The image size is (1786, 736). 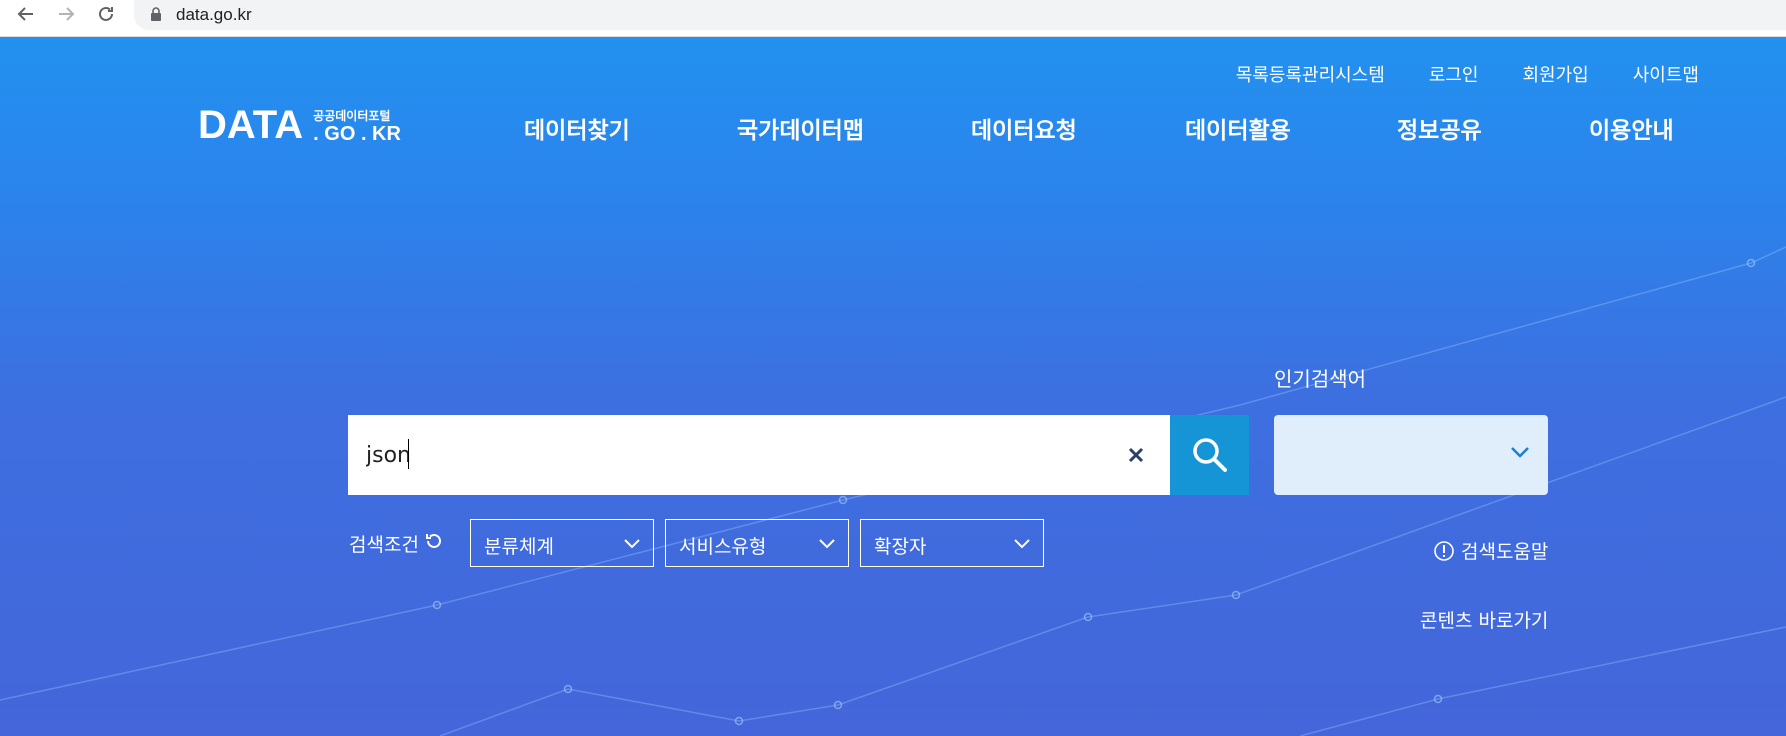 I want to click on signup-link: 회원가입, so click(x=1556, y=74).